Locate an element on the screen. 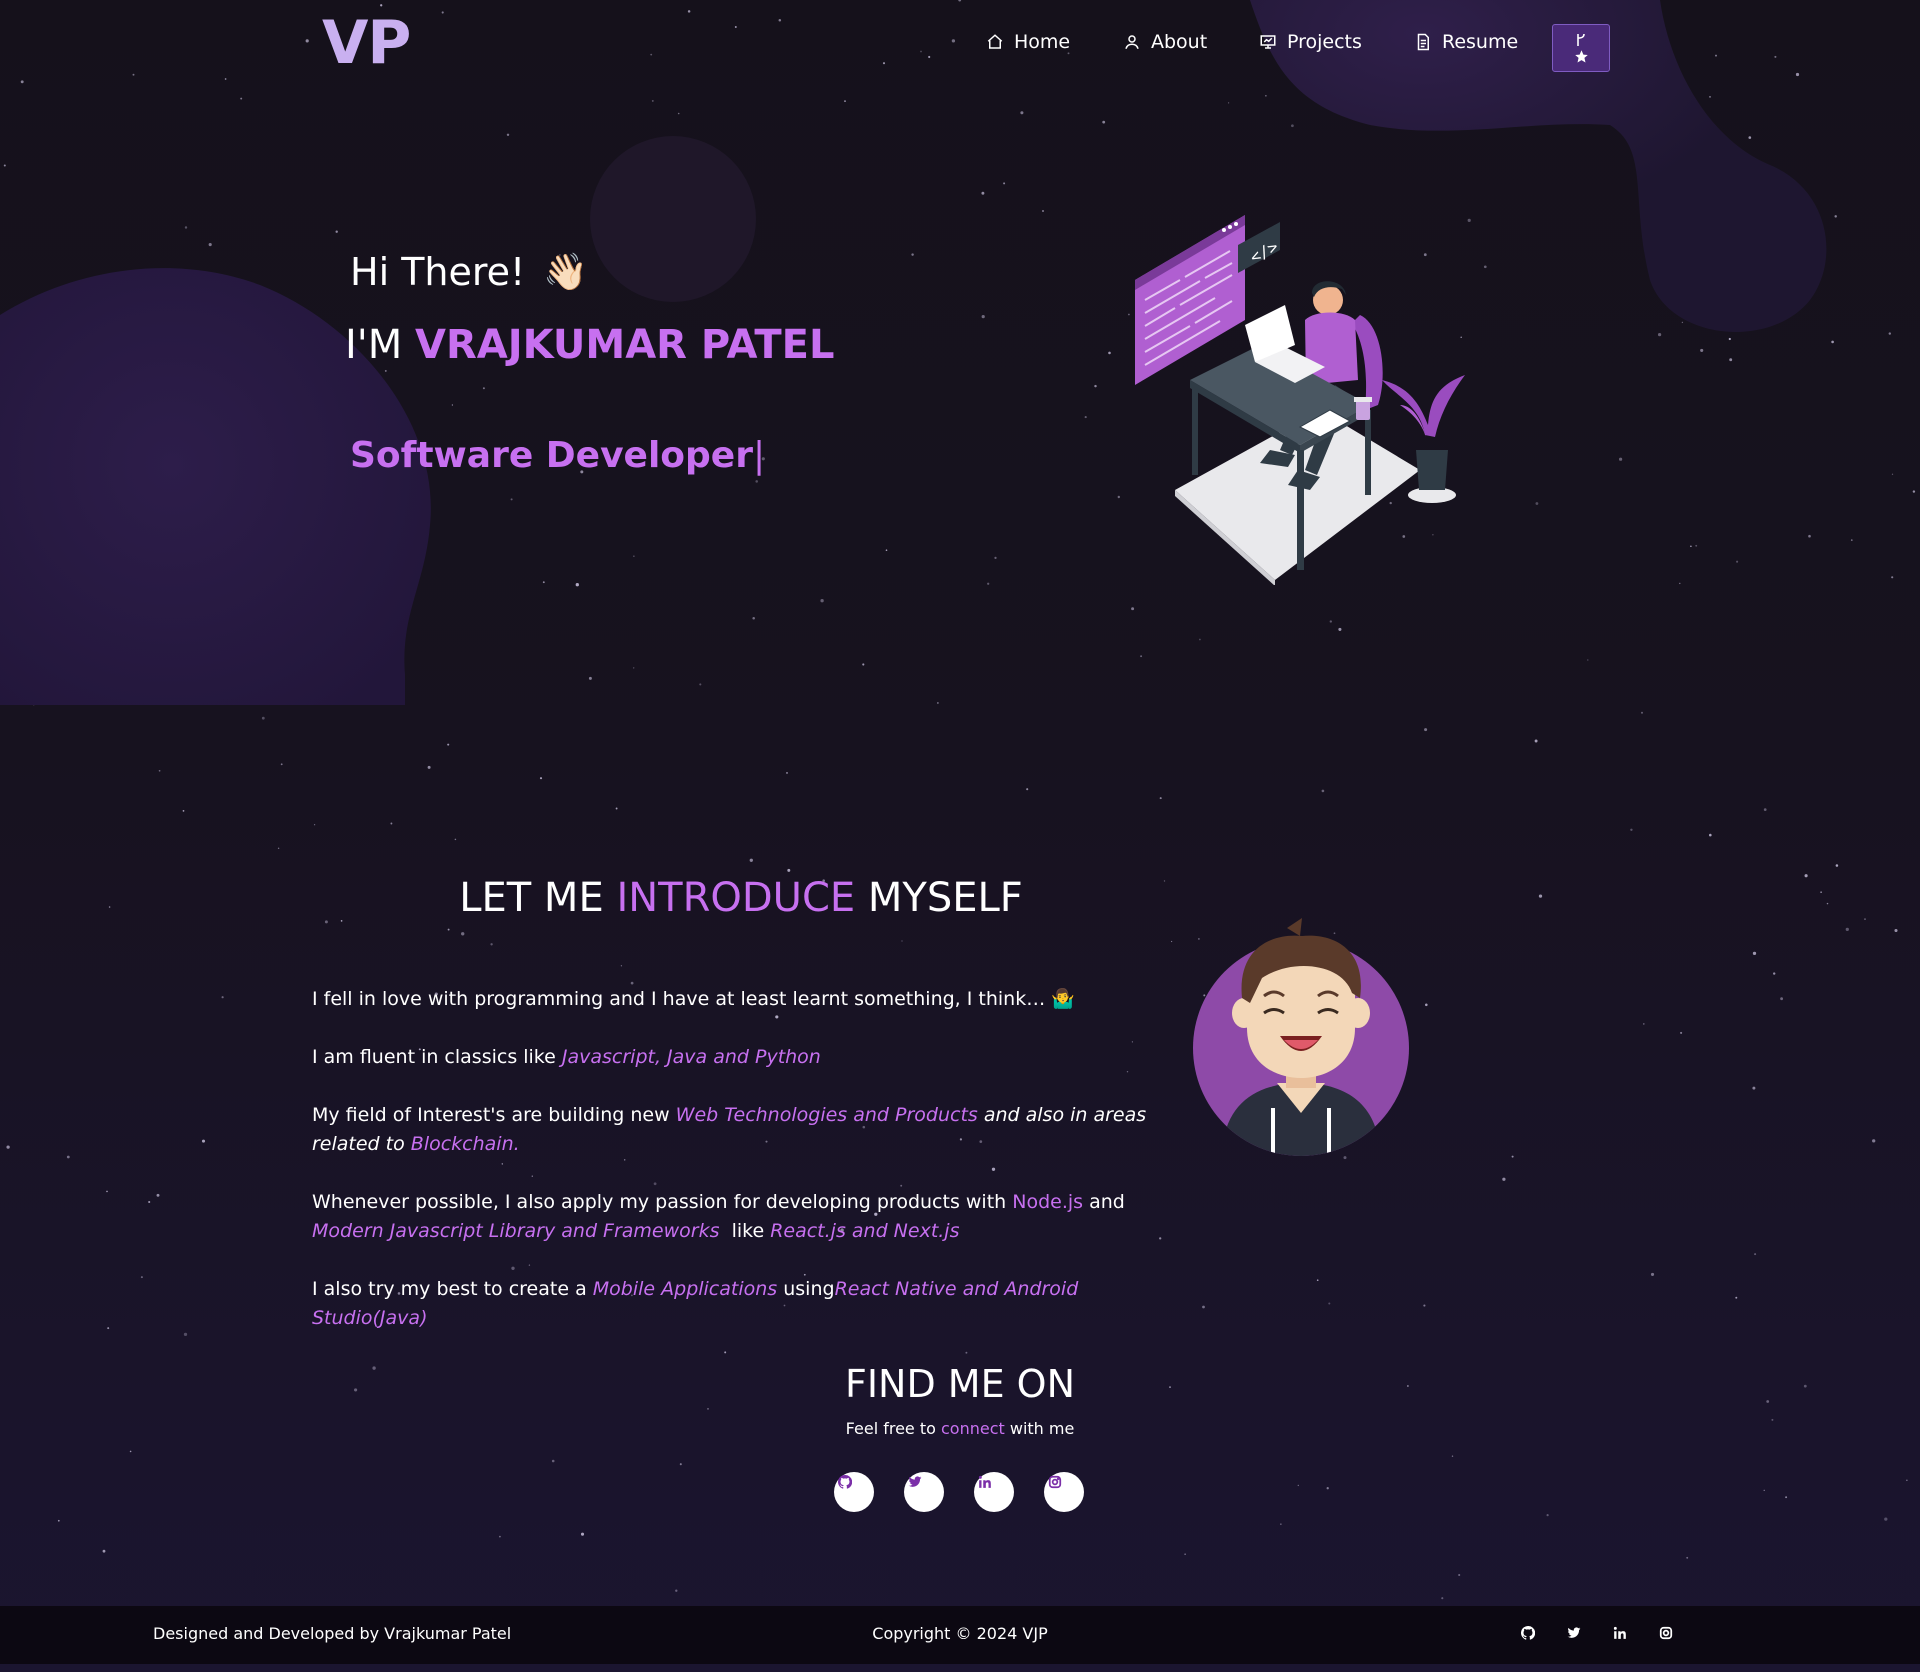 Image resolution: width=1920 pixels, height=1672 pixels. typewriter-cursor: | is located at coordinates (759, 455).